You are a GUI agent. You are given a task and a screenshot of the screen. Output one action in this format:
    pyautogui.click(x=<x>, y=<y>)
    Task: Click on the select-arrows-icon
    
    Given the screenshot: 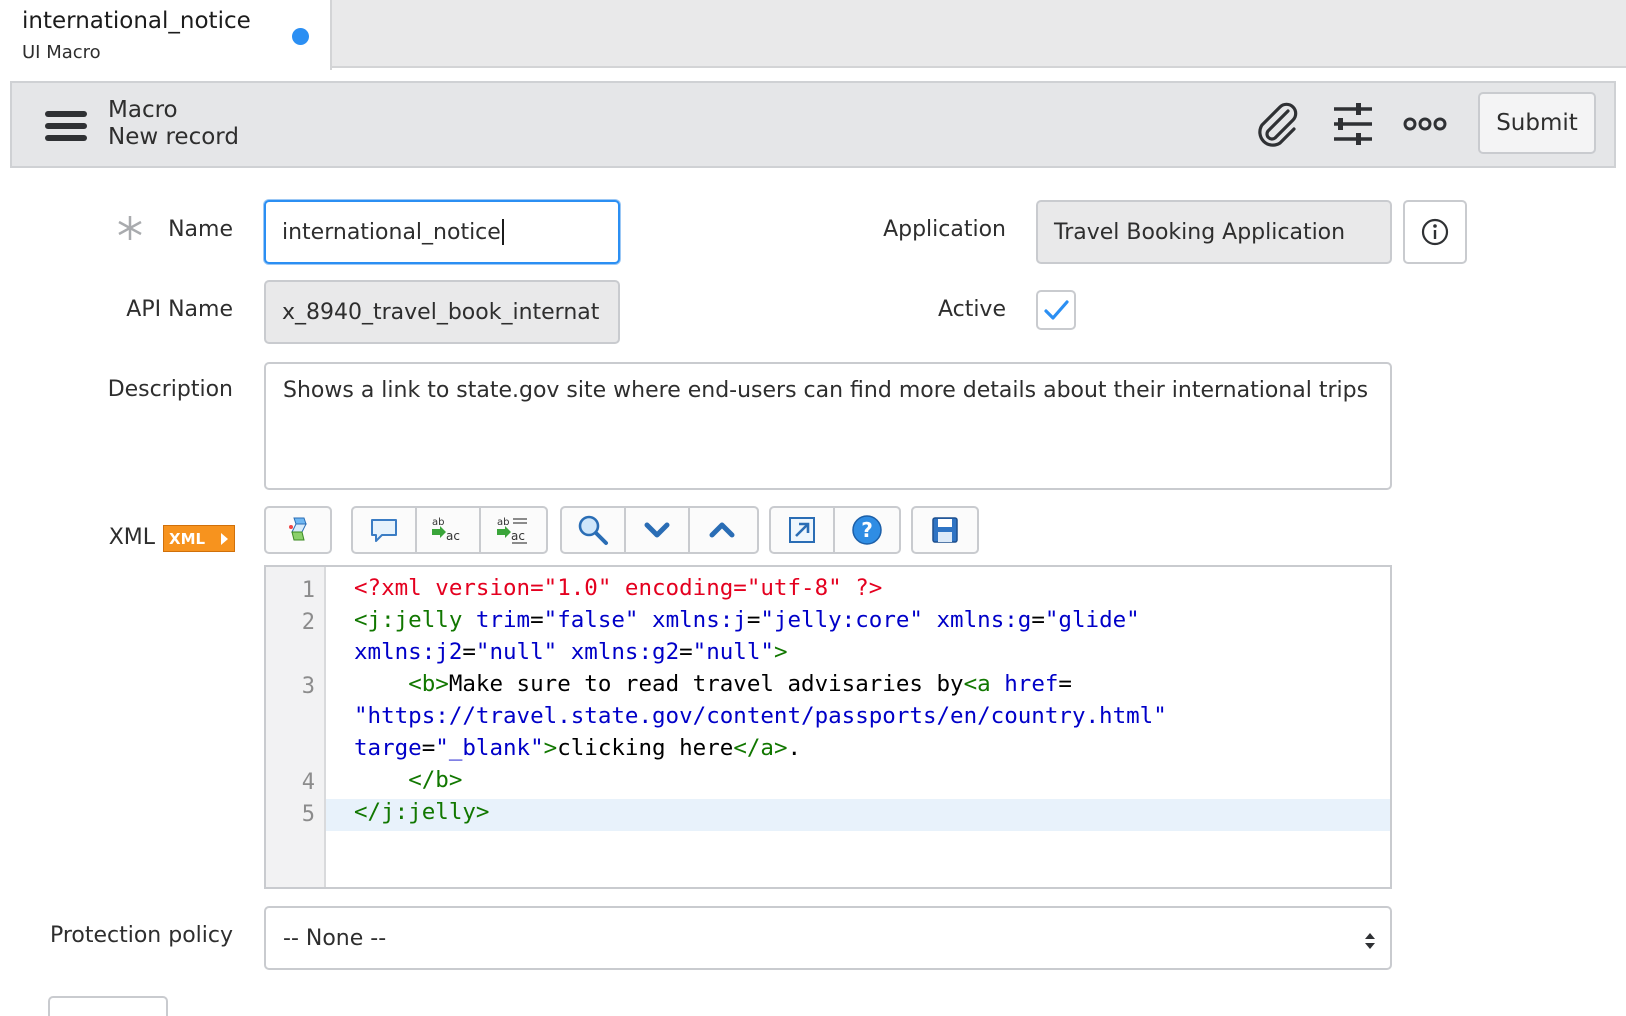 What is the action you would take?
    pyautogui.click(x=1370, y=941)
    